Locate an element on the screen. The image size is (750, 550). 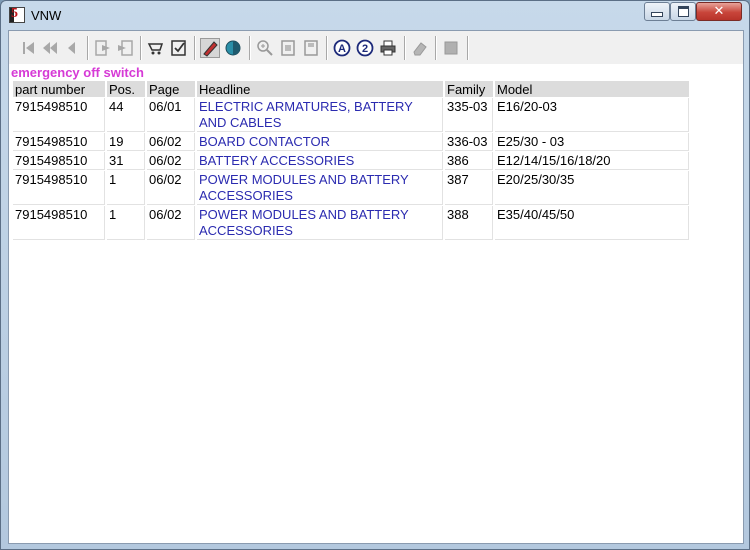
checklist-button is located at coordinates (179, 48).